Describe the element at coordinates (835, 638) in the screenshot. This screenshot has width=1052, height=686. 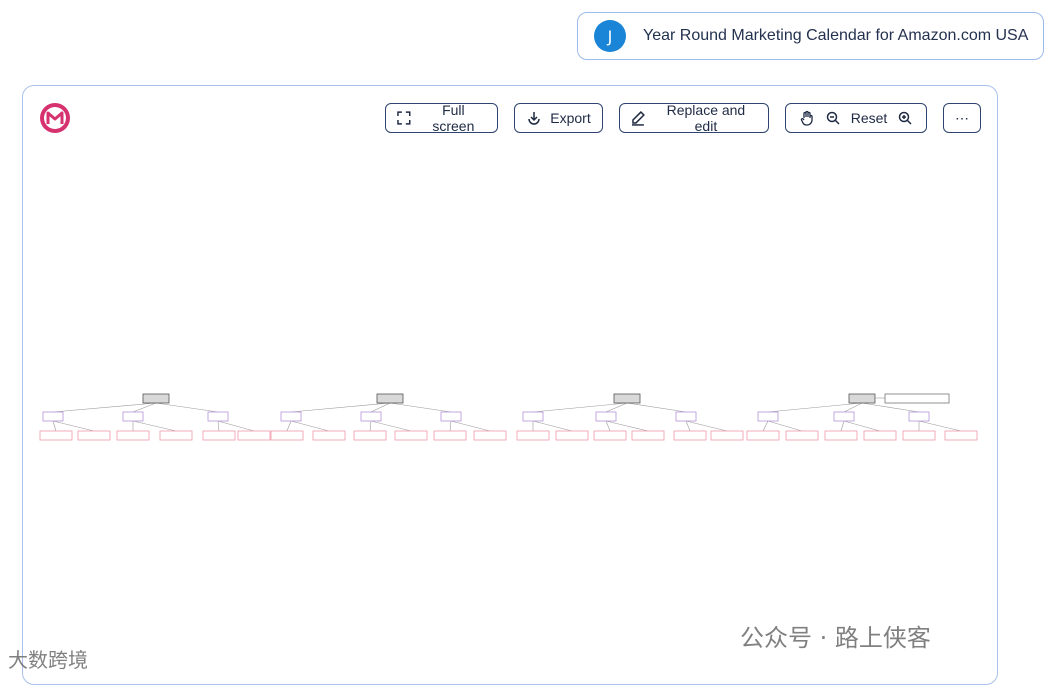
I see `watermark-right: 公众号 · 路上侠客` at that location.